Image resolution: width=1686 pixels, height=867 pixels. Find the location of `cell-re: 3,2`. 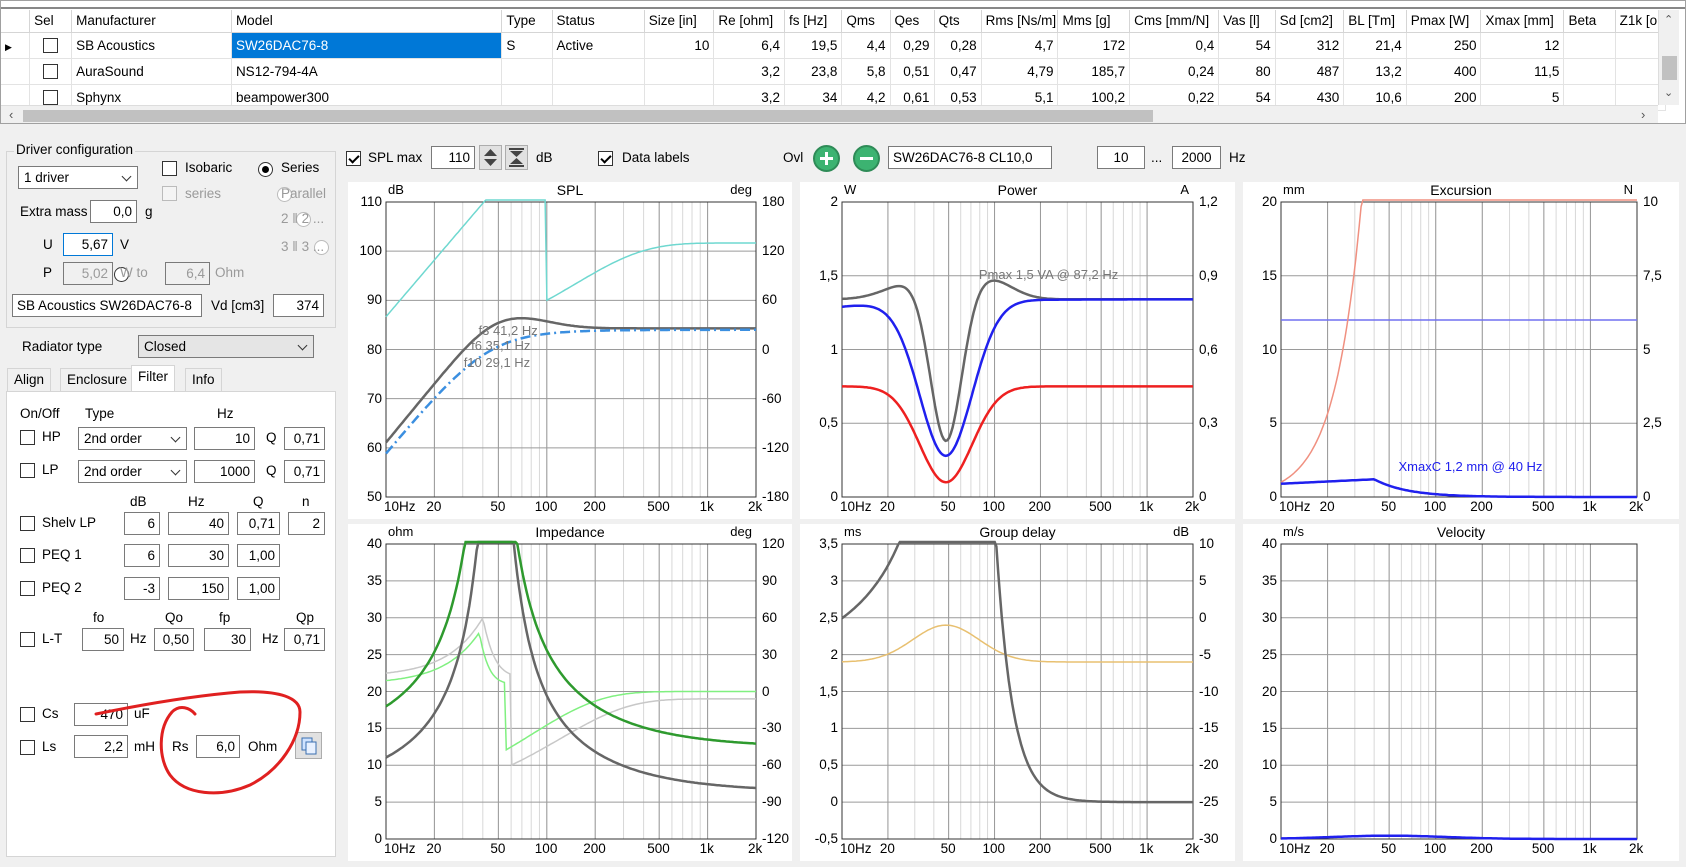

cell-re: 3,2 is located at coordinates (749, 71).